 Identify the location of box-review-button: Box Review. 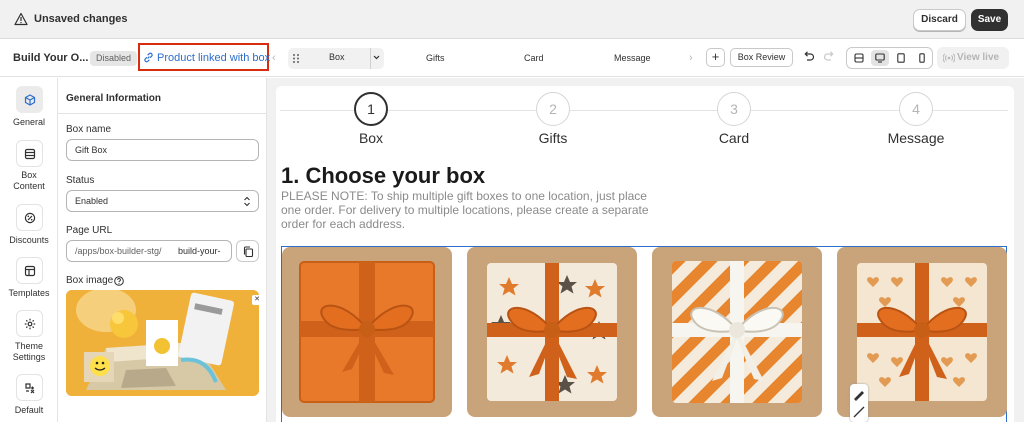
(761, 57).